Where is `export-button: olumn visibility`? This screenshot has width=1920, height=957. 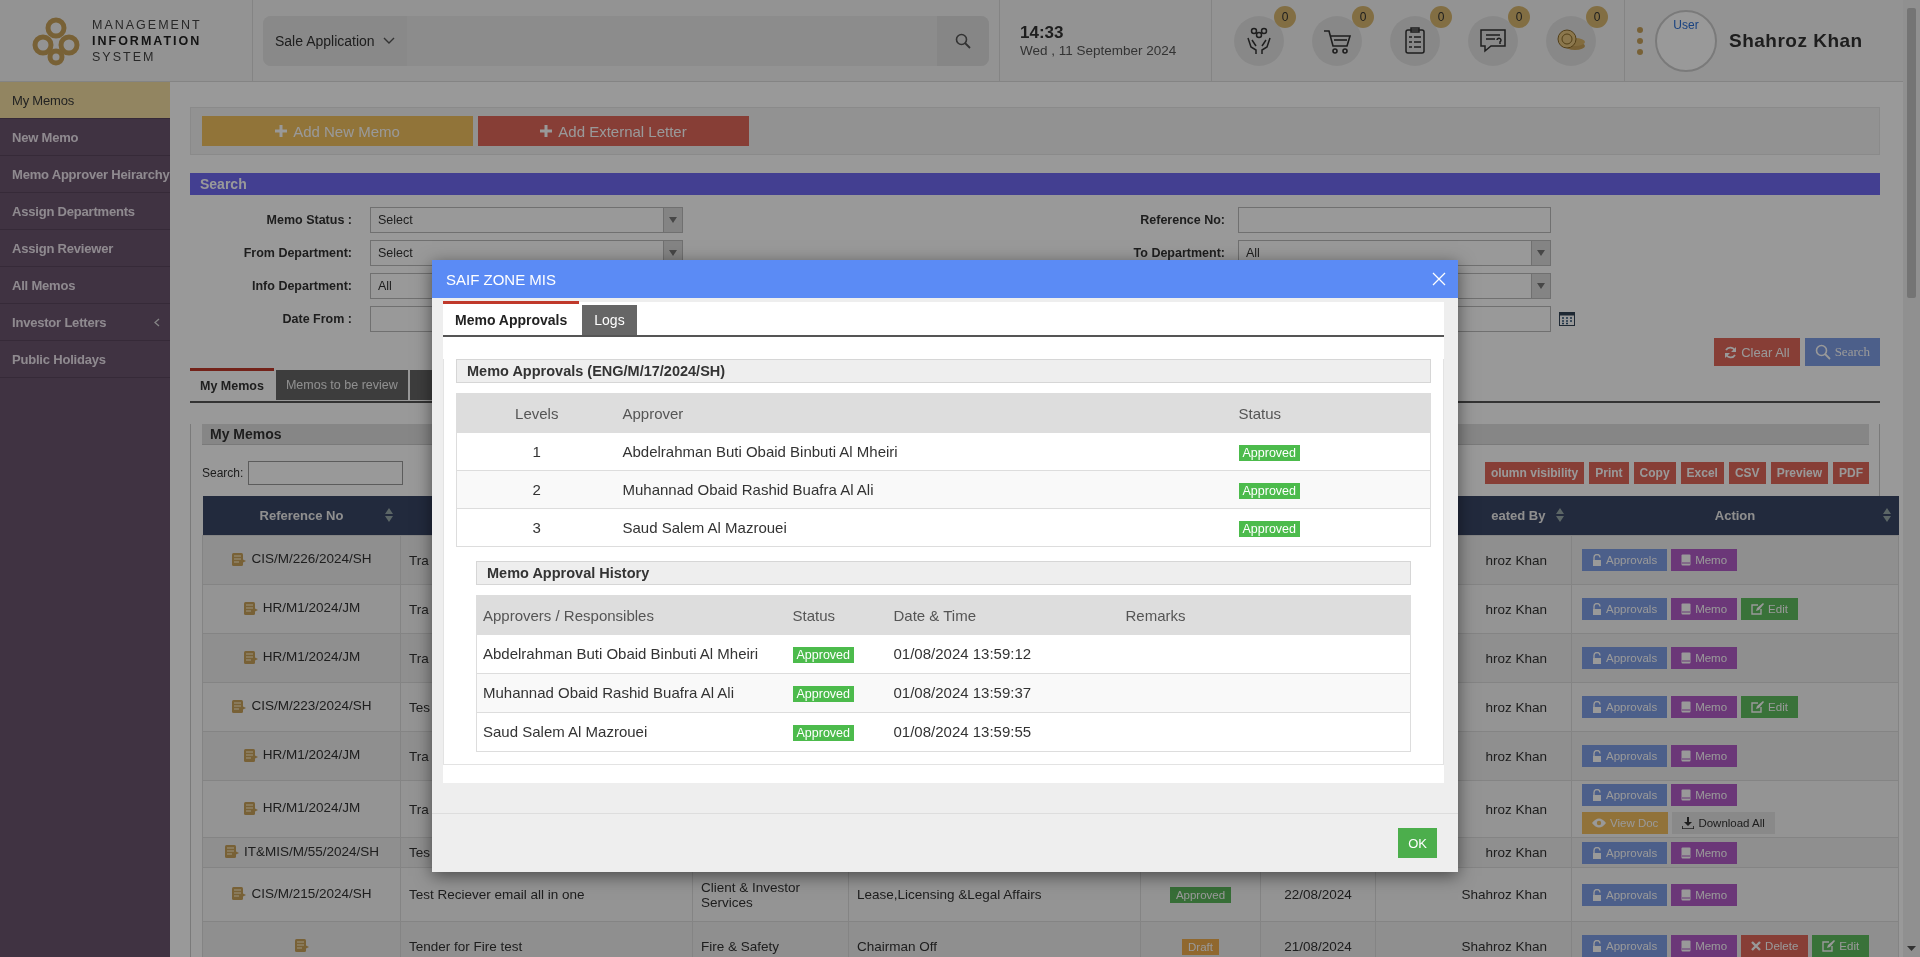
export-button: olumn visibility is located at coordinates (1534, 473).